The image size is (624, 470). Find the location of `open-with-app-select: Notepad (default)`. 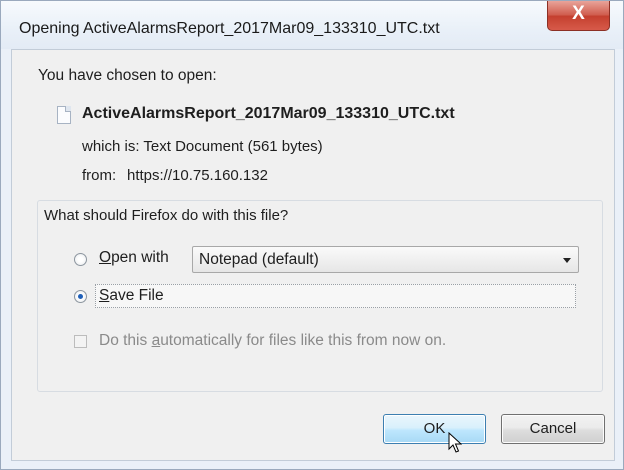

open-with-app-select: Notepad (default) is located at coordinates (385, 259).